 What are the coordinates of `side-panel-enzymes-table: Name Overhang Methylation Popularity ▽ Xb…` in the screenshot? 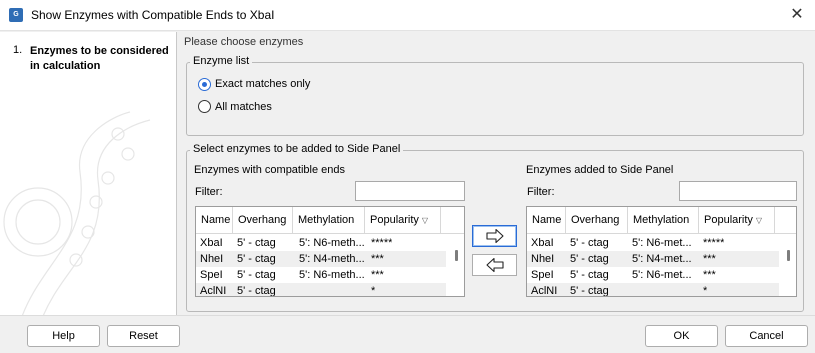 It's located at (661, 251).